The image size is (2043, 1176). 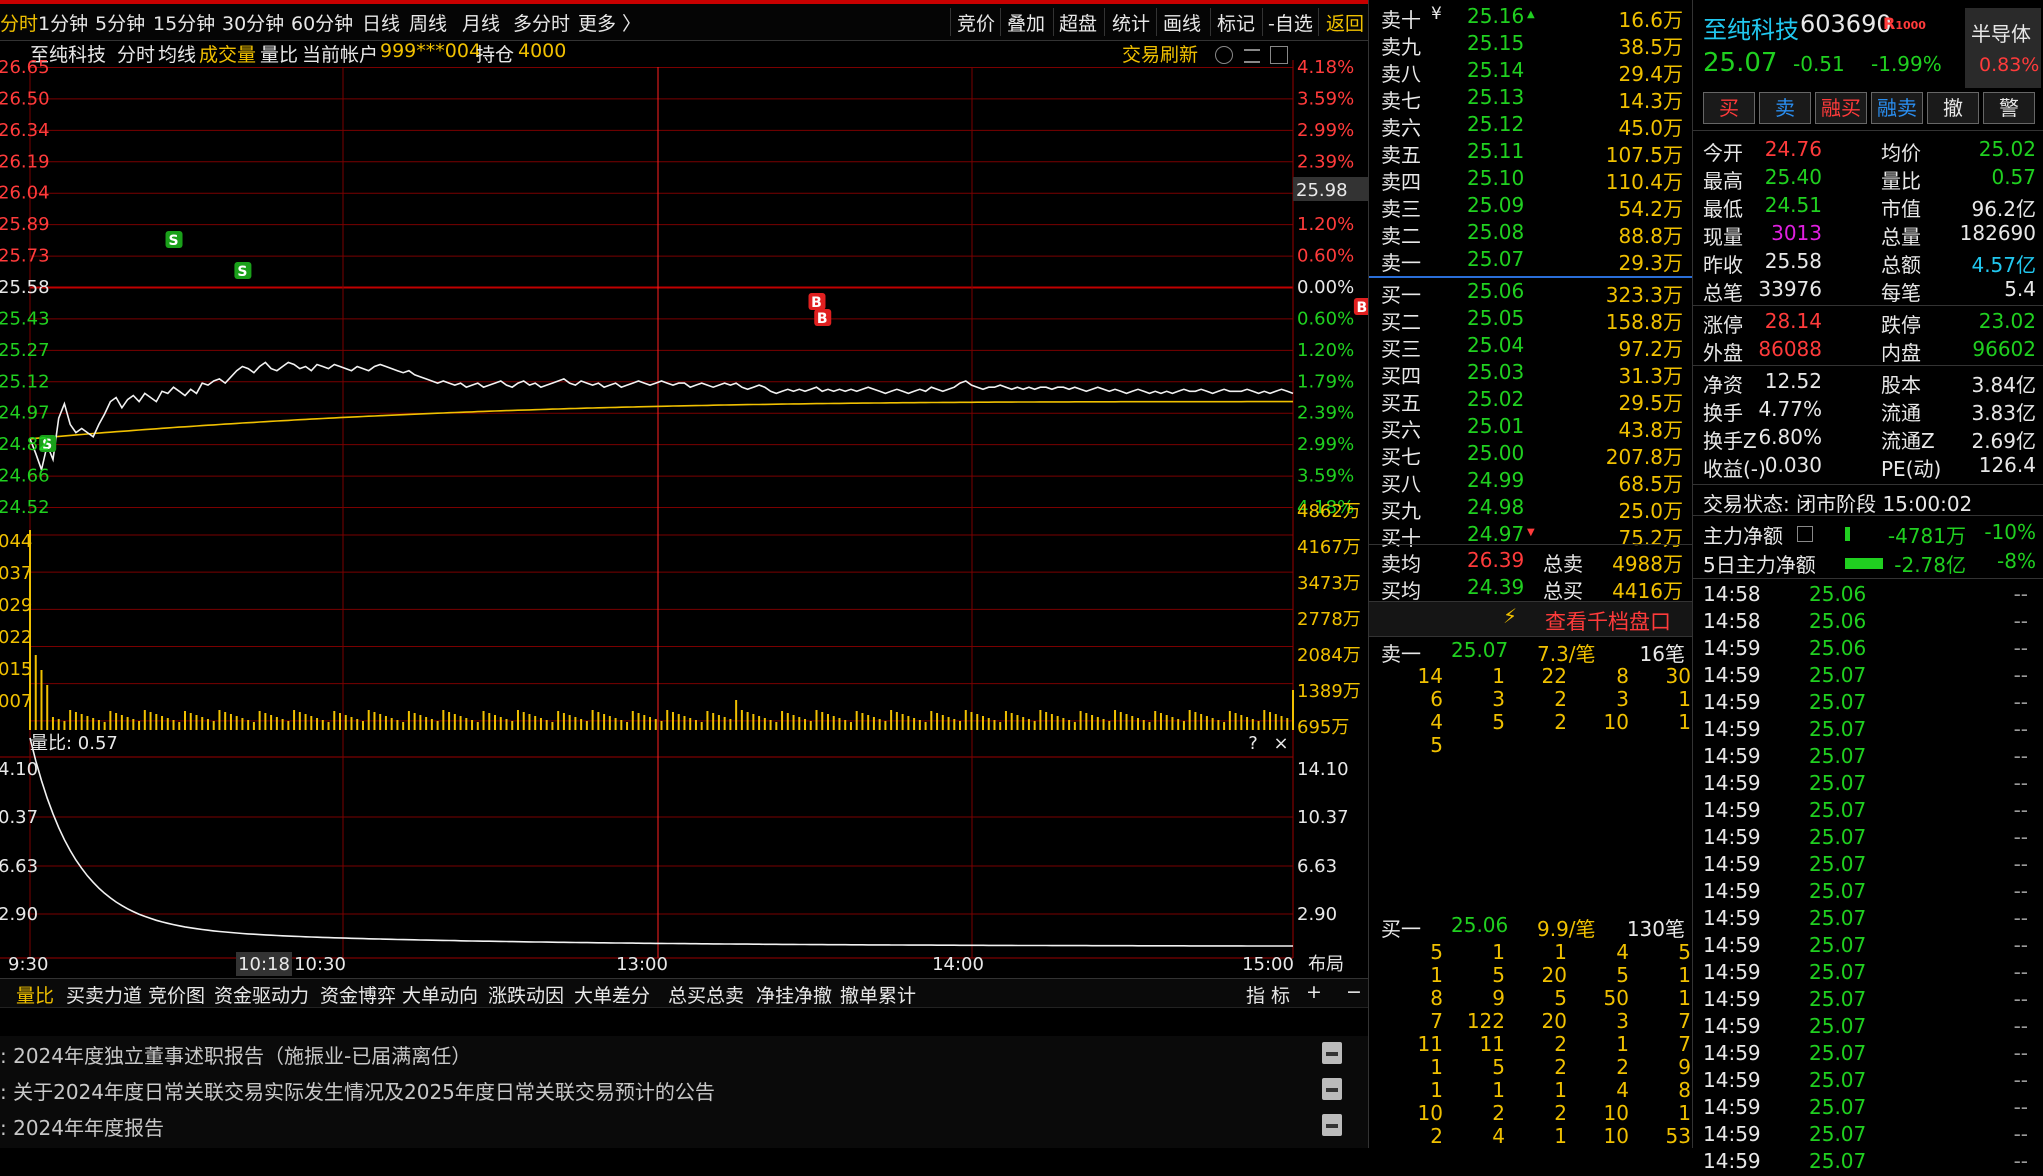 What do you see at coordinates (358, 994) in the screenshot?
I see `indicator-tab-4: 资金博弈` at bounding box center [358, 994].